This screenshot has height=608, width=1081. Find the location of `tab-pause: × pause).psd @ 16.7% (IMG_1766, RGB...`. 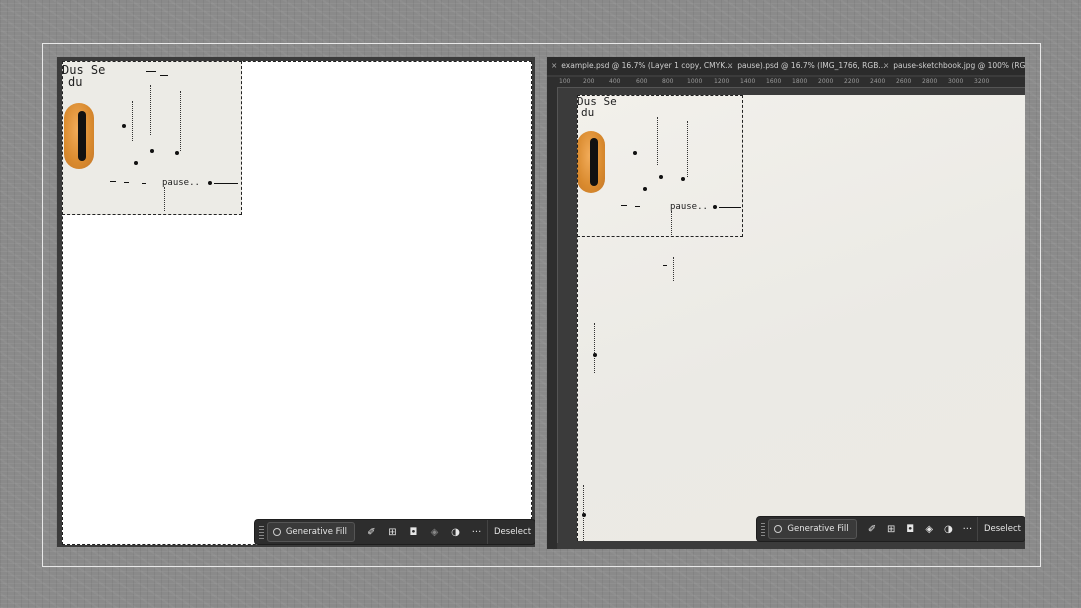

tab-pause: × pause).psd @ 16.7% (IMG_1766, RGB... is located at coordinates (806, 66).